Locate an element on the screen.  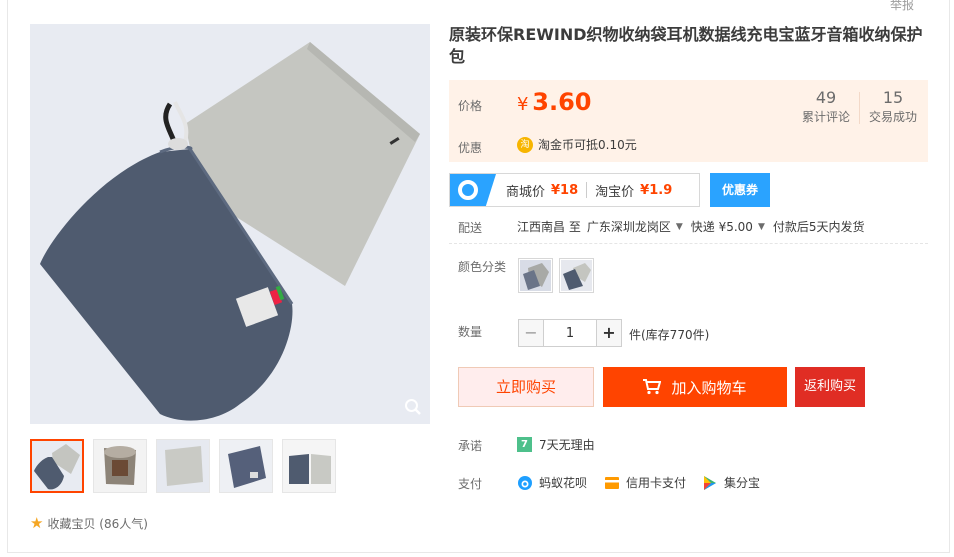
color-label: 颜色分类 is located at coordinates (482, 267).